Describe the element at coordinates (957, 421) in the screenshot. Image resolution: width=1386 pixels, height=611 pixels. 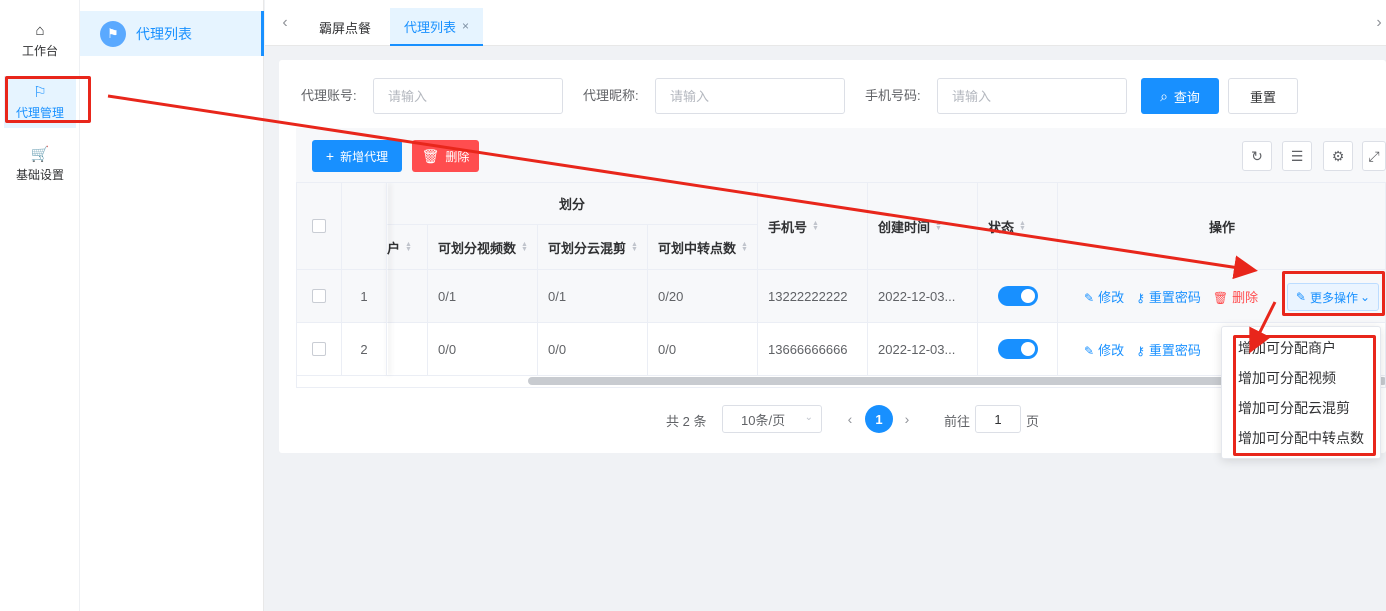
I see `goto-label: 前往` at that location.